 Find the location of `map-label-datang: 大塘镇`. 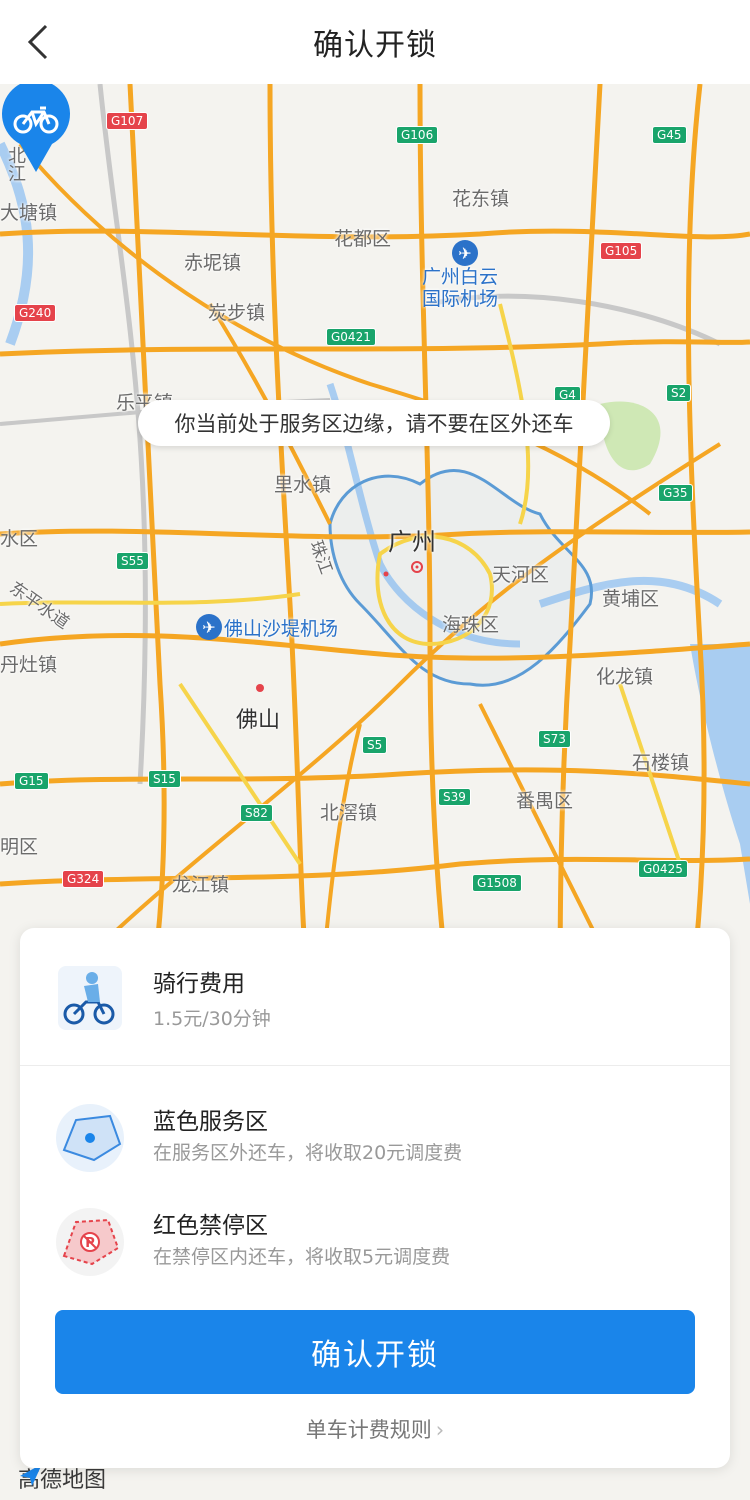

map-label-datang: 大塘镇 is located at coordinates (29, 213).